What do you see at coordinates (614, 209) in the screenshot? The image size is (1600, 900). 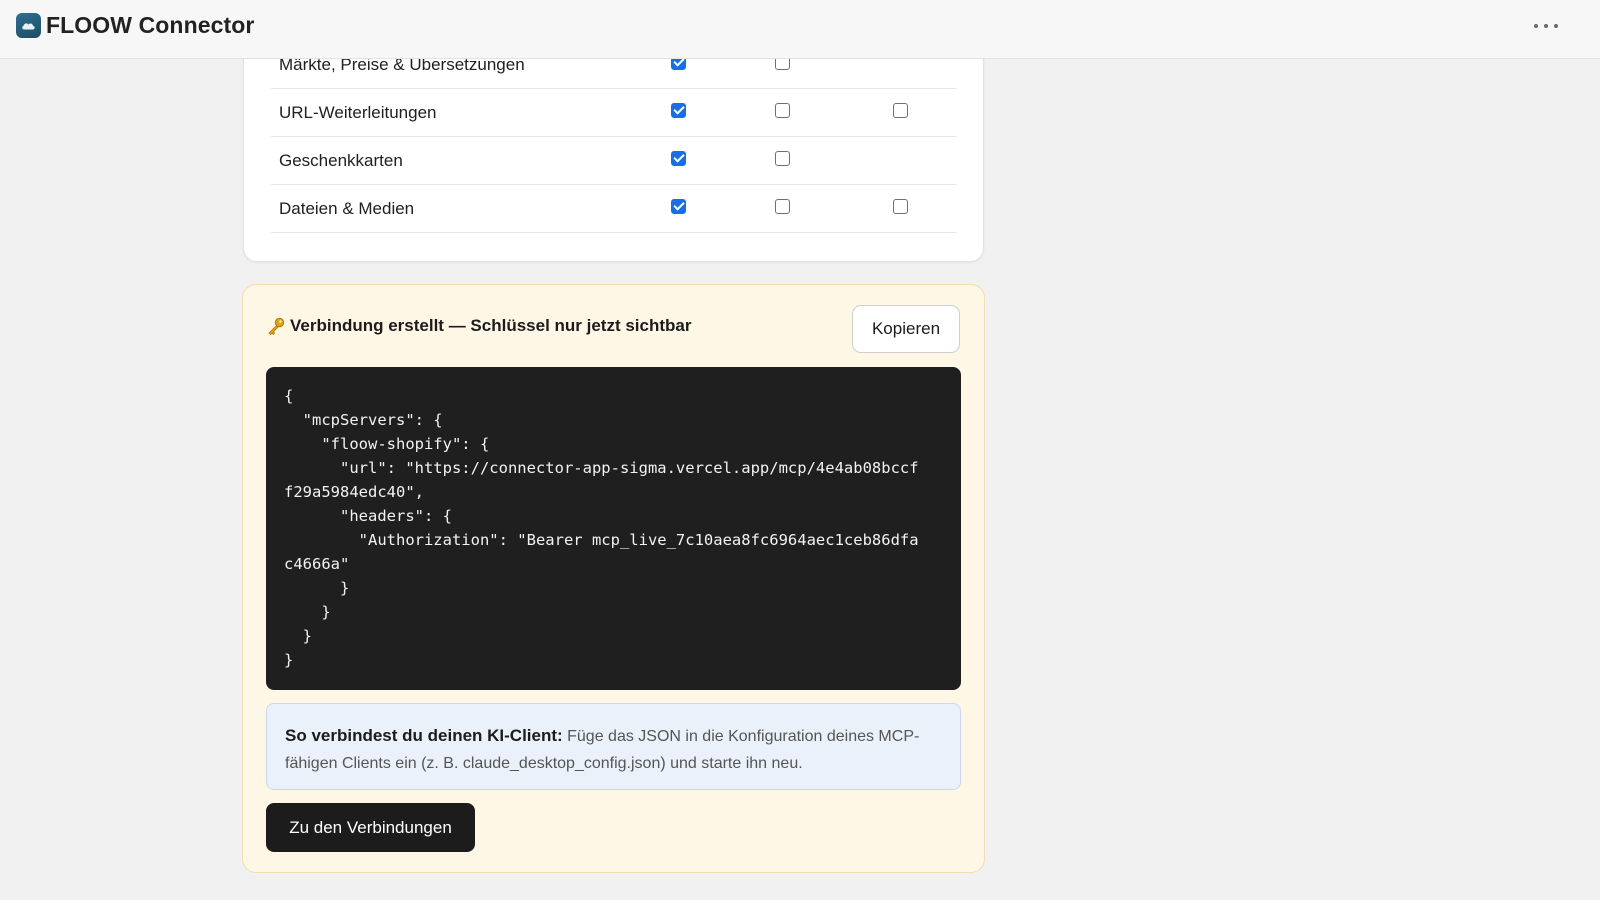 I see `permission-row: Dateien & Medien` at bounding box center [614, 209].